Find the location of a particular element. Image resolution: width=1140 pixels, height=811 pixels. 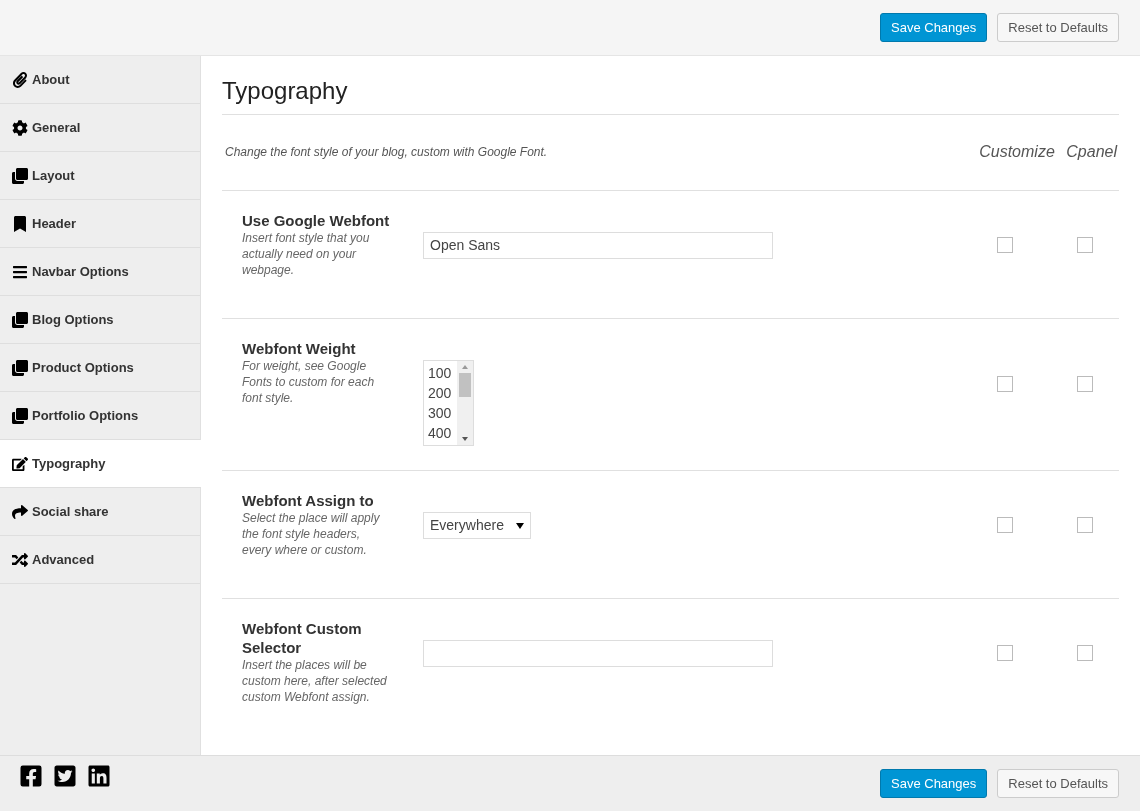

page-title: Typography is located at coordinates (670, 95).